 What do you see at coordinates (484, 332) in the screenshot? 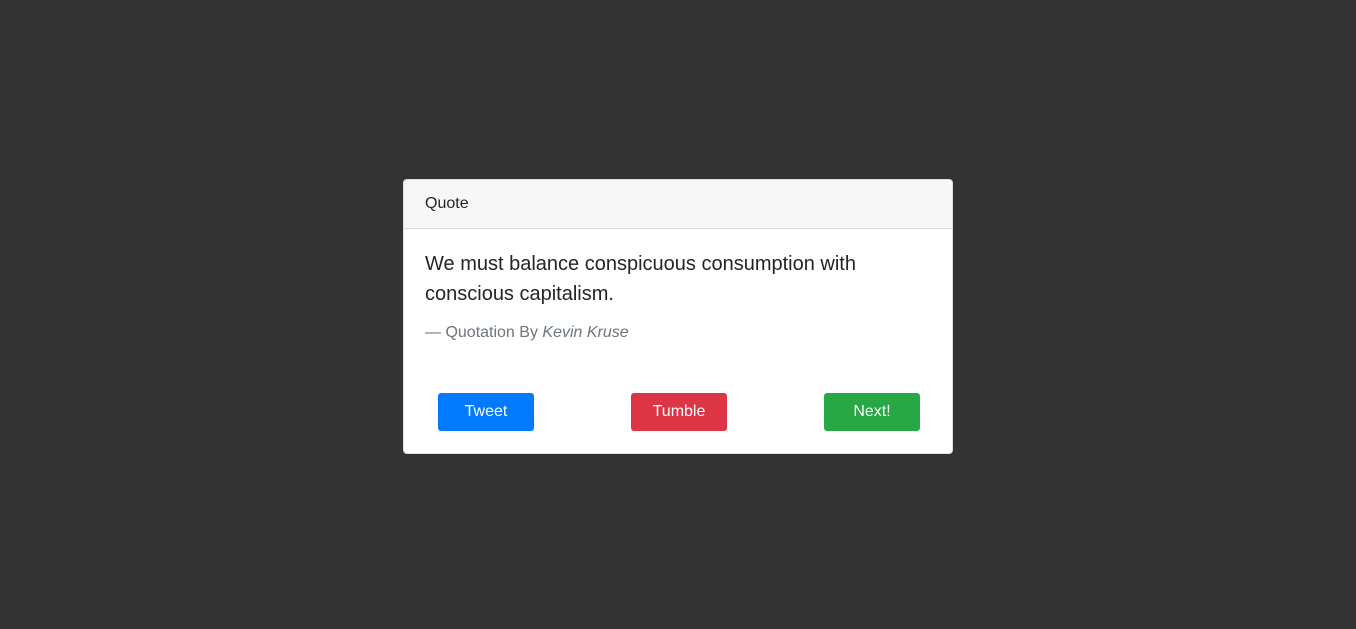
I see `attribution-prefix: — Quotation By` at bounding box center [484, 332].